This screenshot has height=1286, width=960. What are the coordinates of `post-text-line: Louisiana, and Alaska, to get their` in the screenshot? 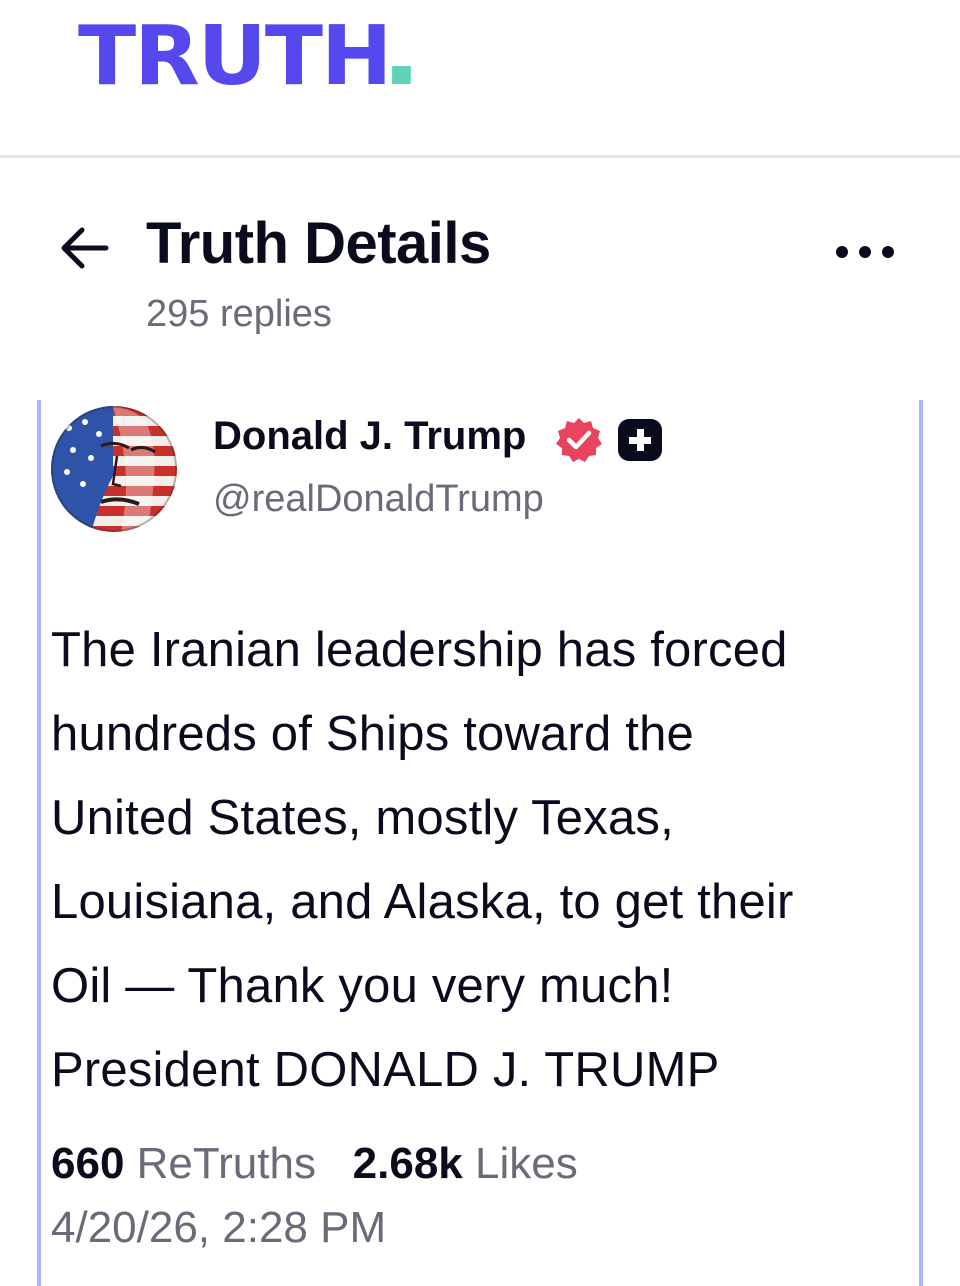 It's located at (422, 902).